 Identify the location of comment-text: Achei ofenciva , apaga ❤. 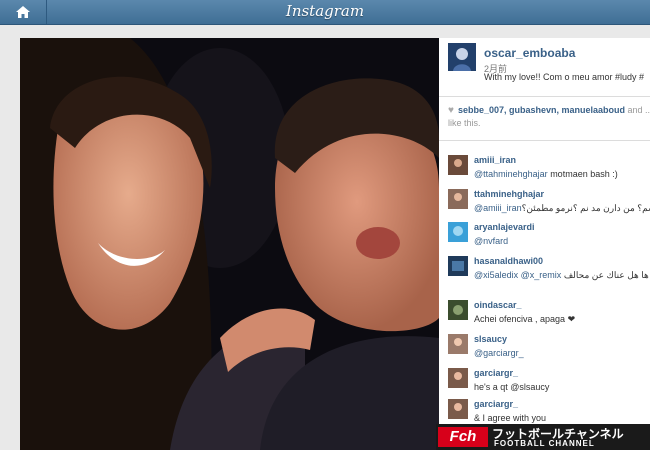
(525, 319).